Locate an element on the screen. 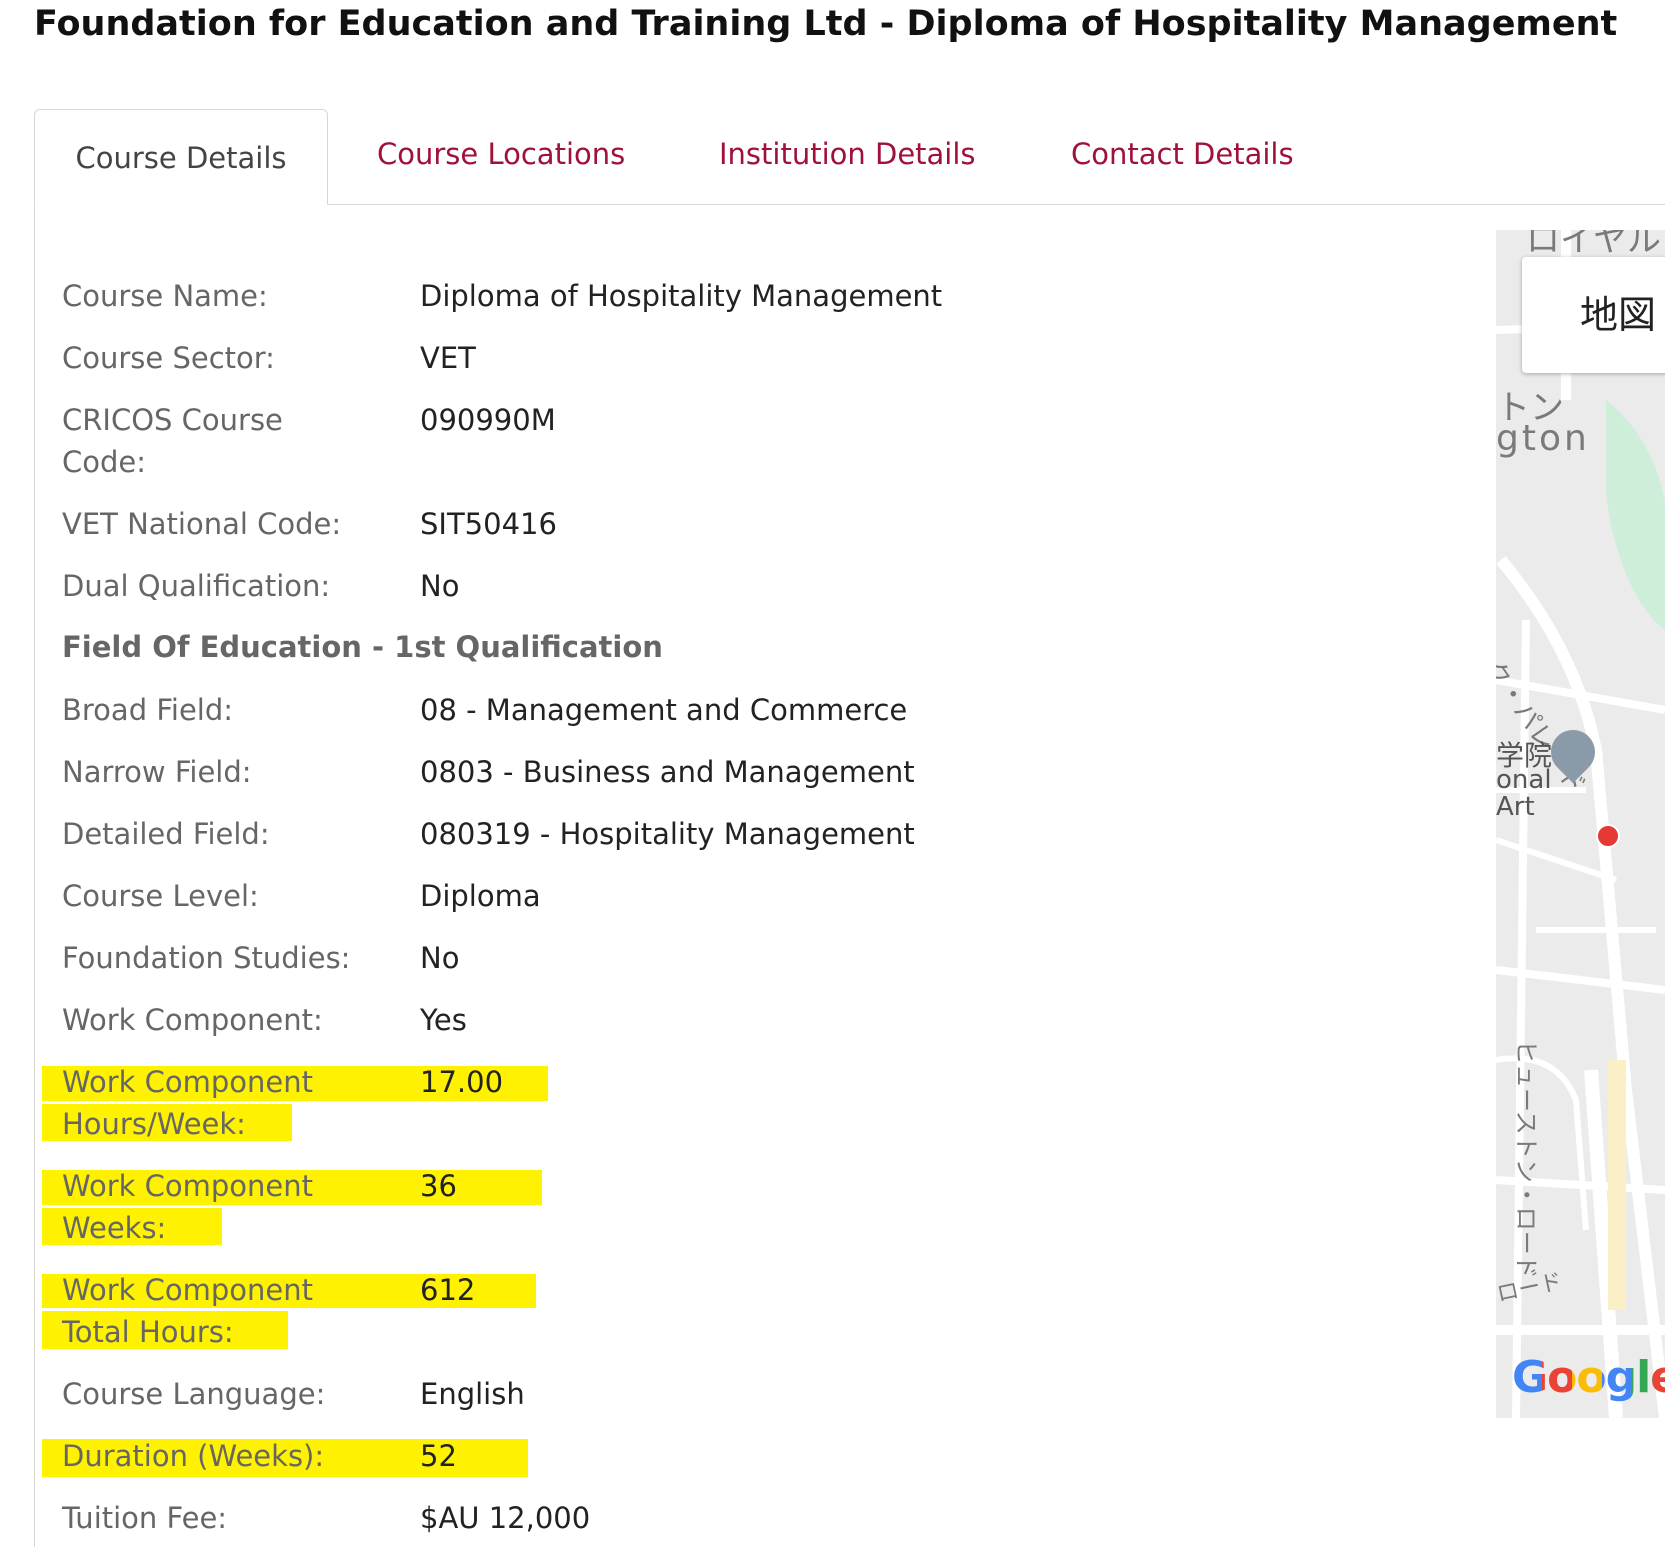 Image resolution: width=1665 pixels, height=1547 pixels. tab-contact-details: Contact Details is located at coordinates (1182, 154).